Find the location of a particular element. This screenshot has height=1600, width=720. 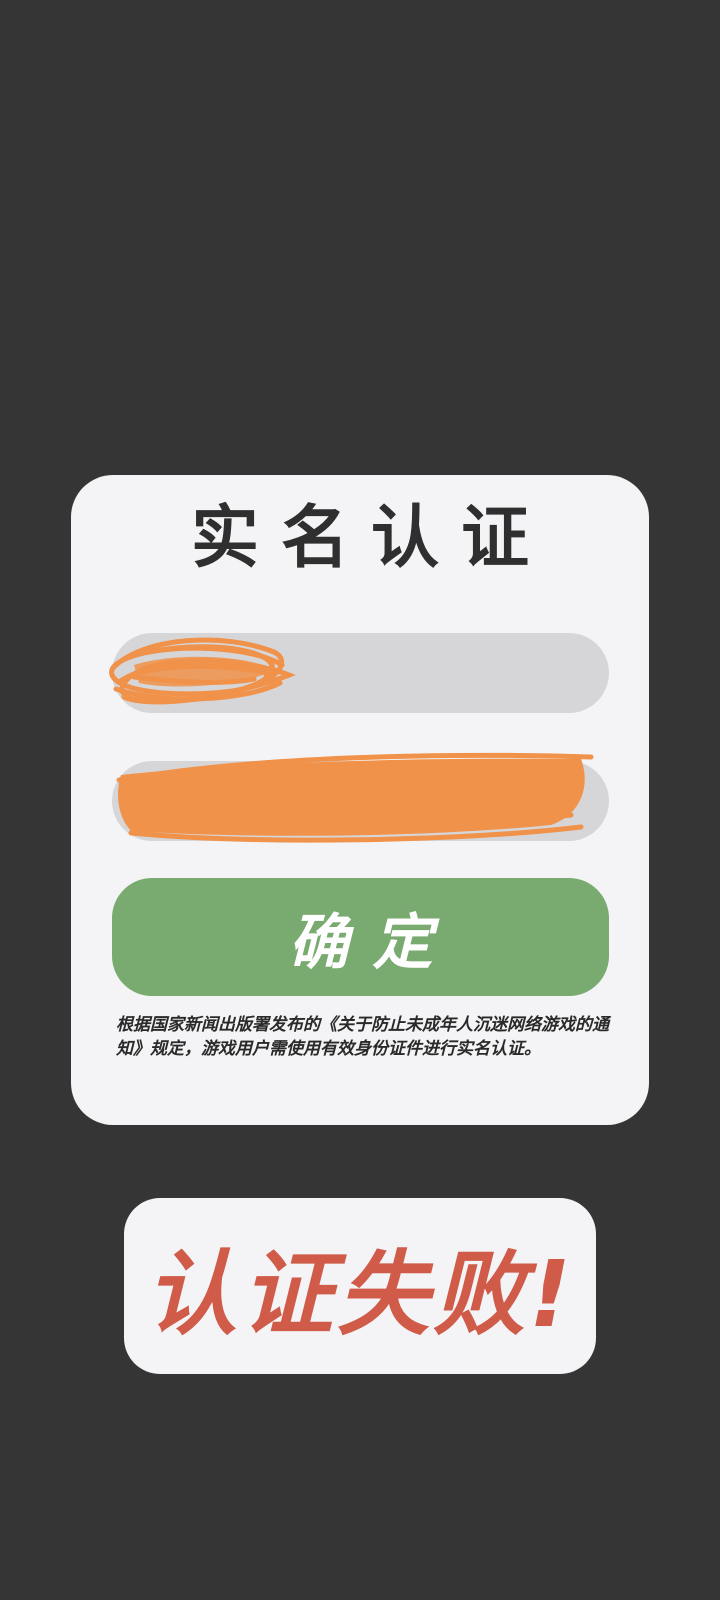

dialog-title: 实名认证 is located at coordinates (370, 538).